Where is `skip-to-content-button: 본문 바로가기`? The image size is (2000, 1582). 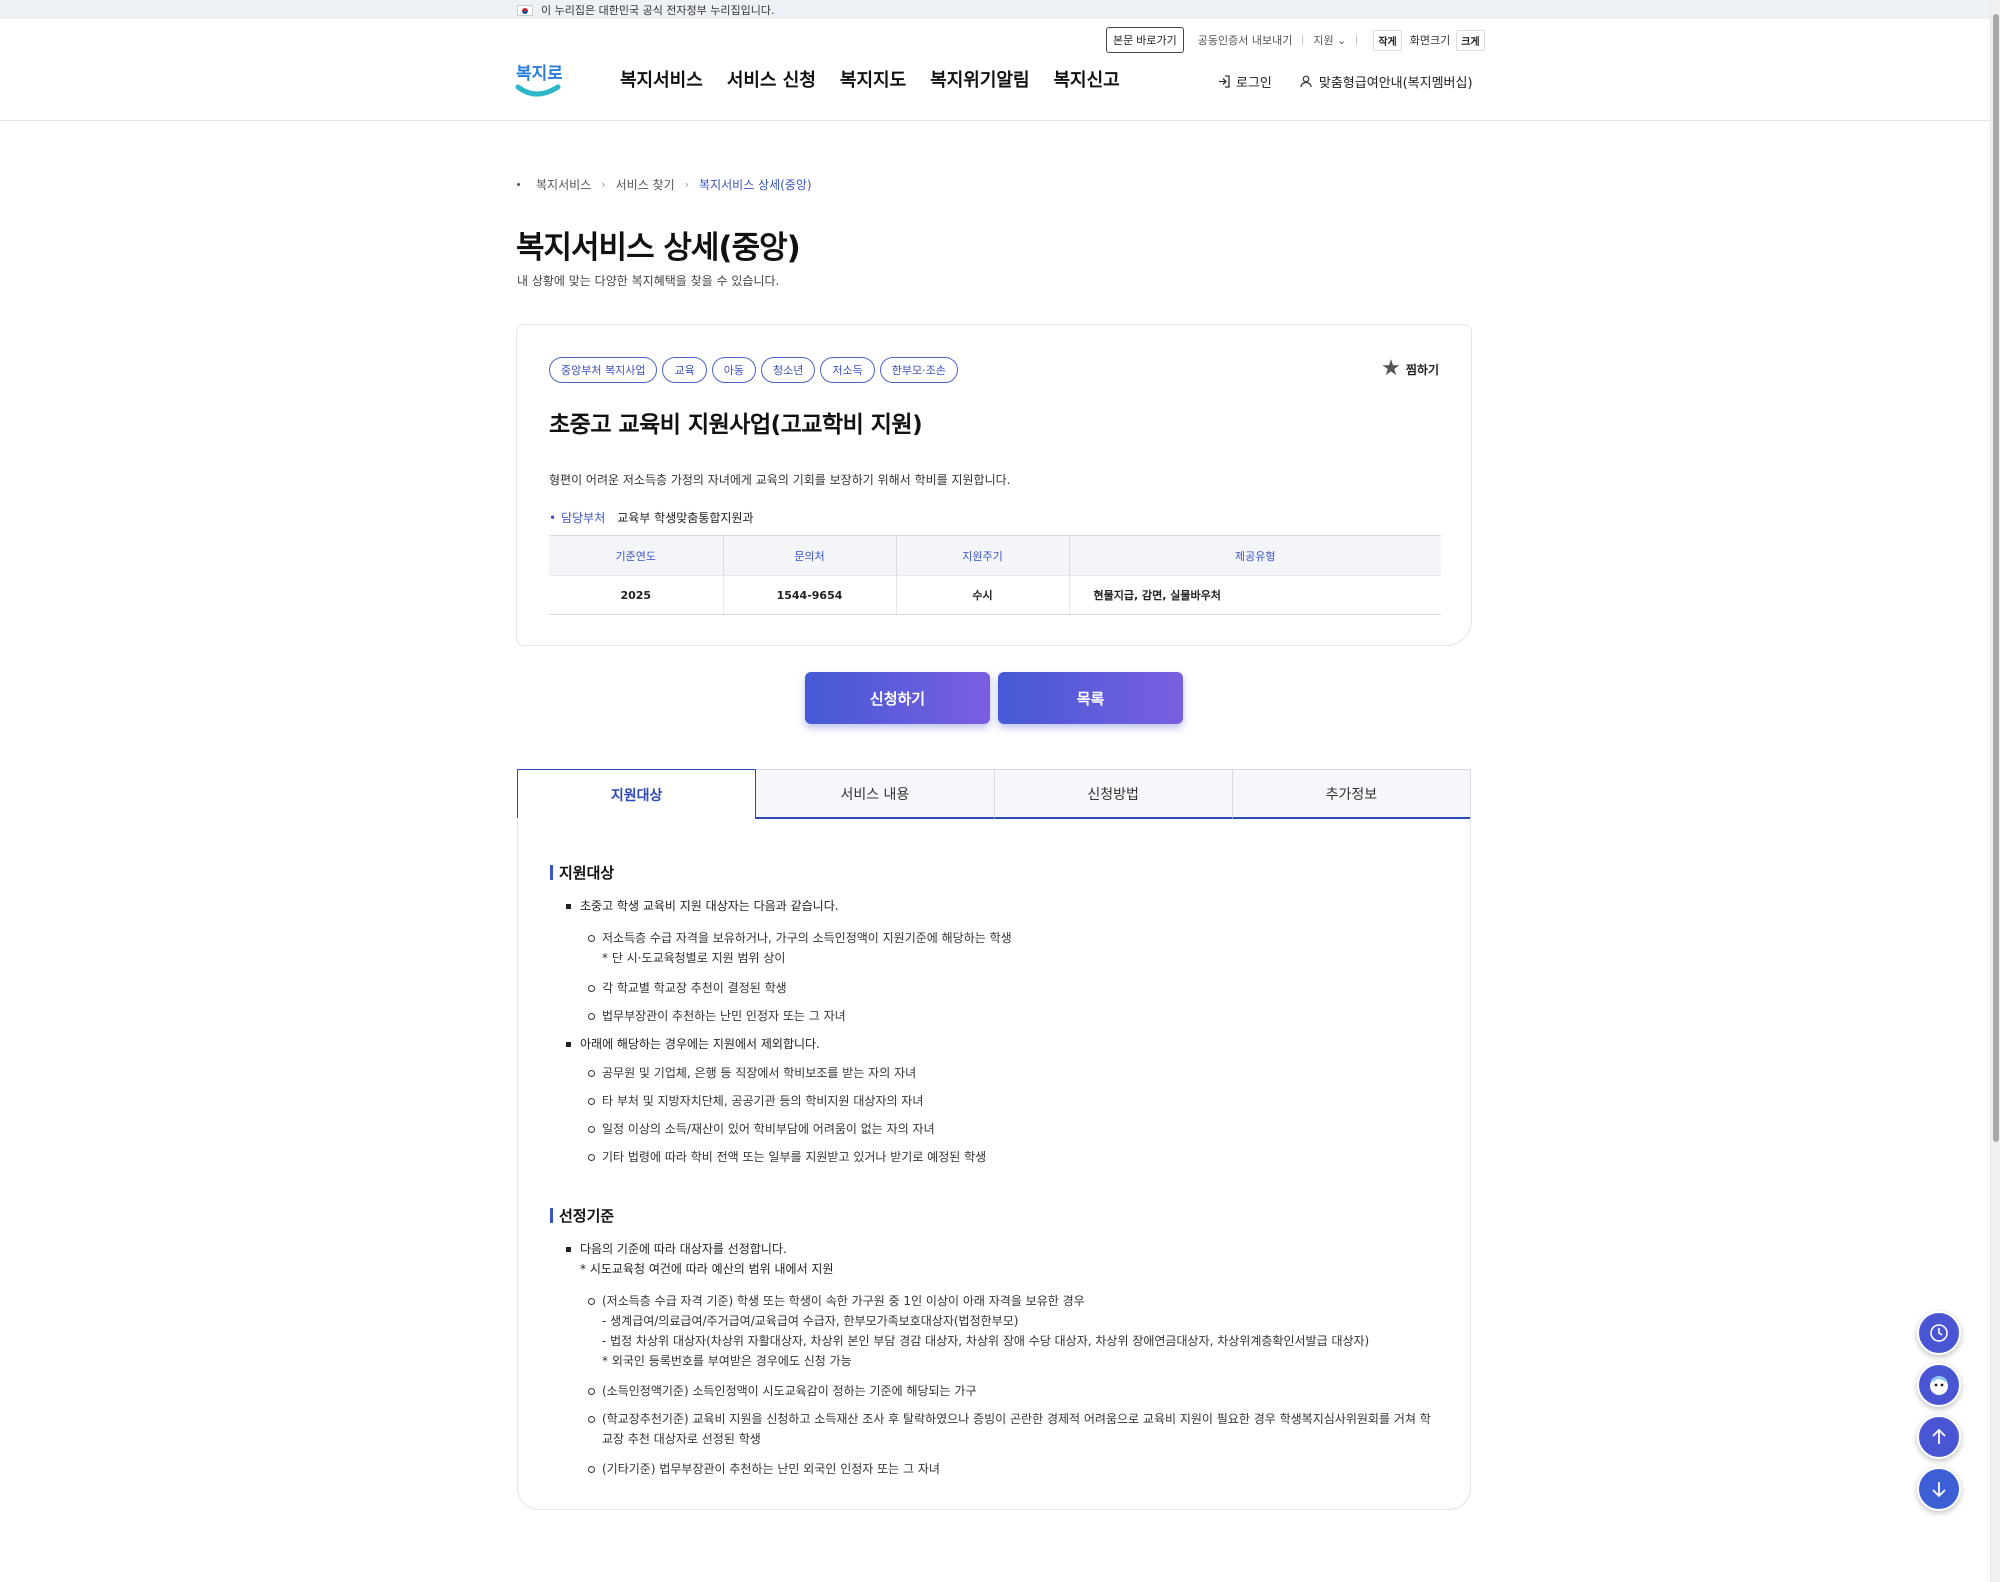 skip-to-content-button: 본문 바로가기 is located at coordinates (1145, 40).